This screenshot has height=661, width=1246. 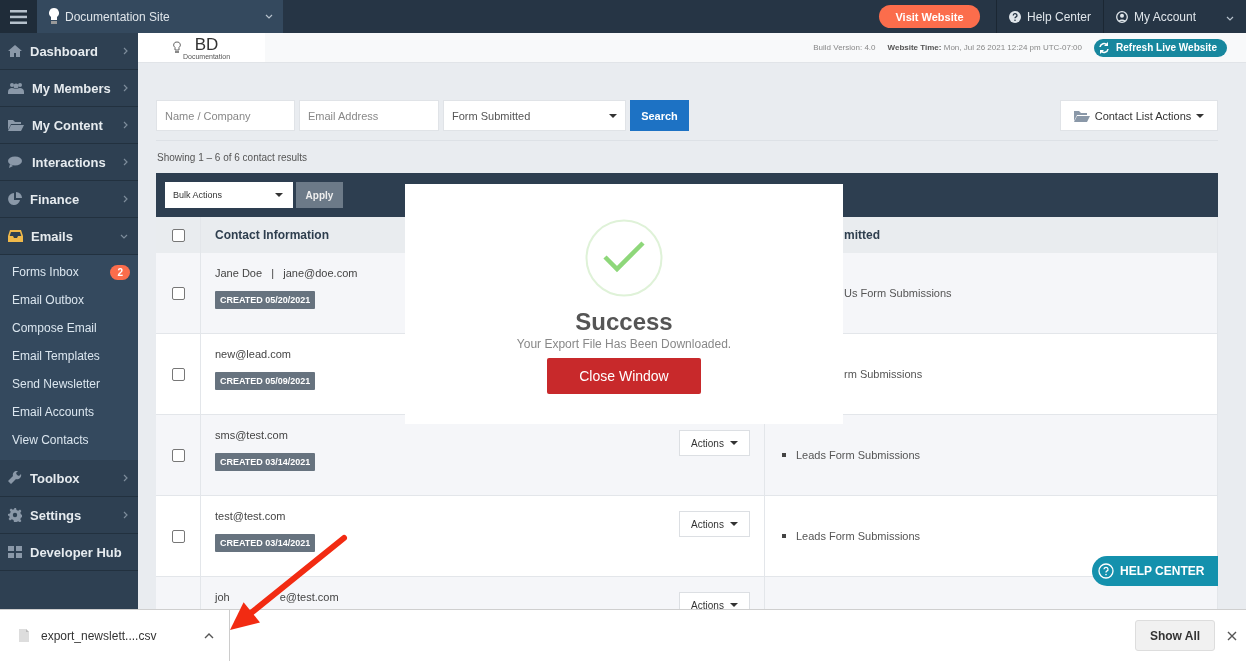 I want to click on check-circle-icon, so click(x=624, y=258).